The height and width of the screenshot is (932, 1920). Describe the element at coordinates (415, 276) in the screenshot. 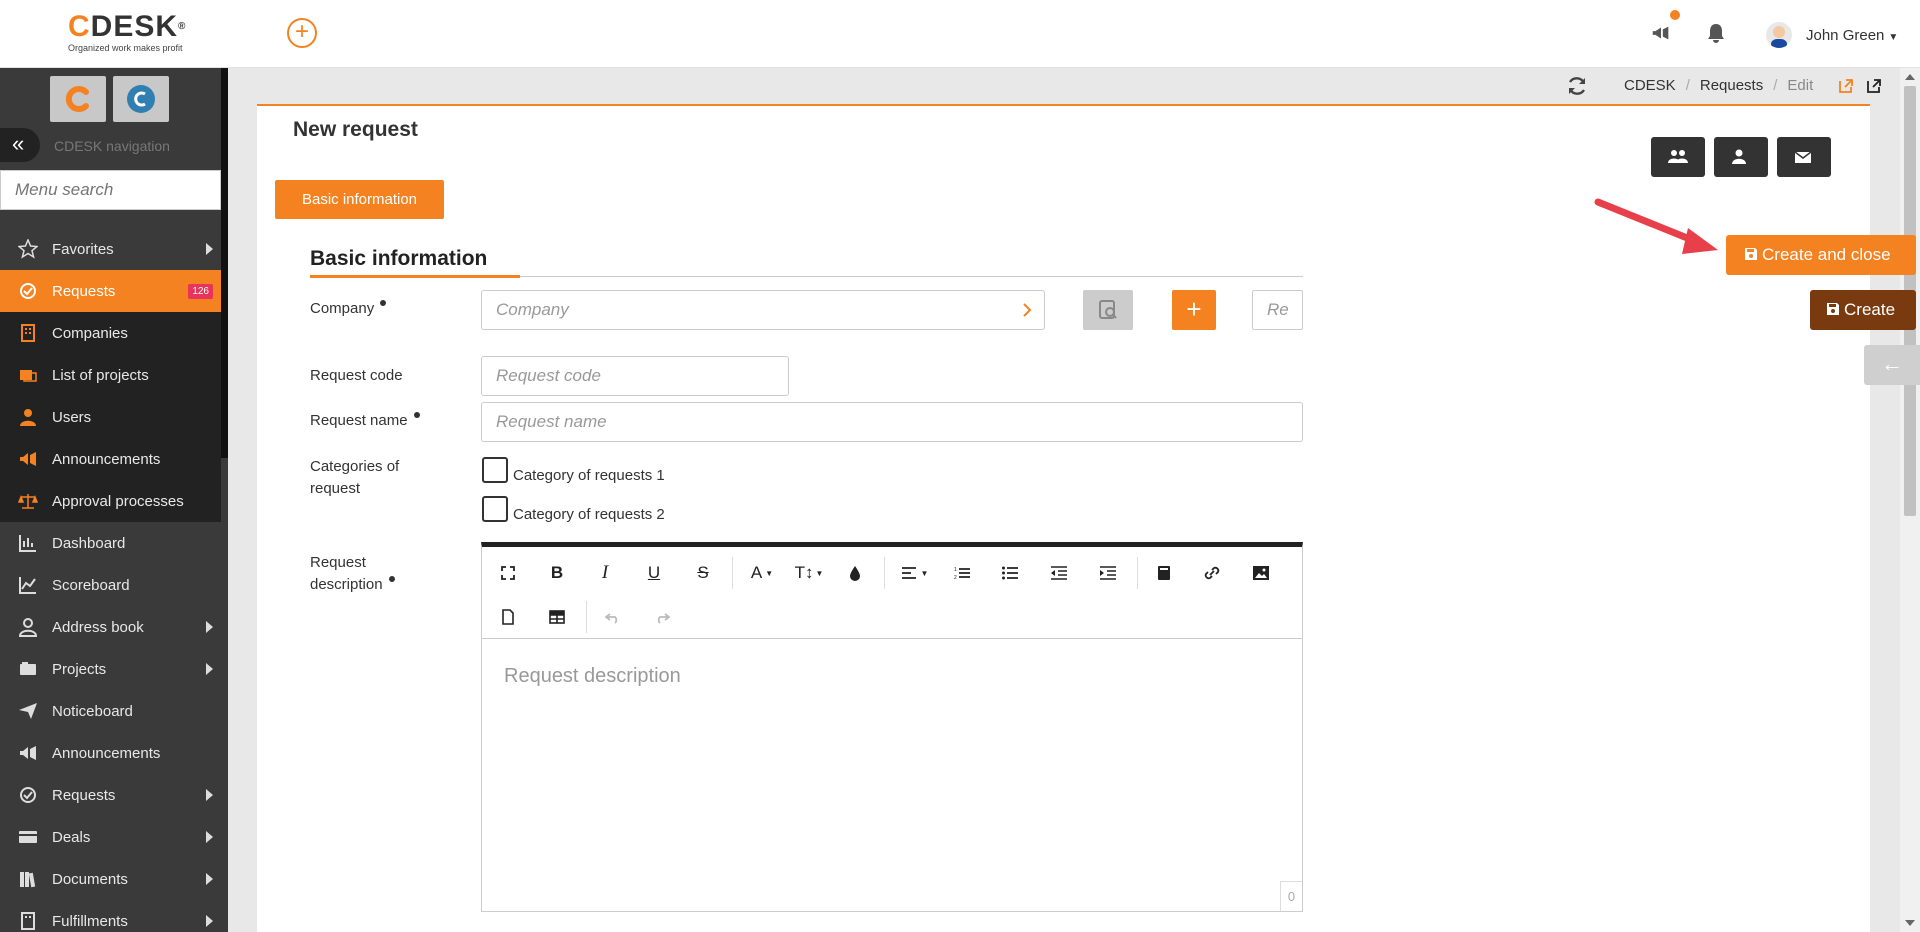

I see `section-divider-accent` at that location.